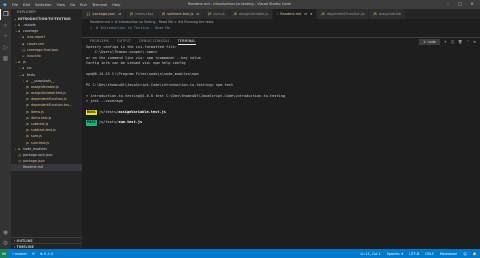 The height and width of the screenshot is (258, 480). Describe the element at coordinates (281, 28) in the screenshot. I see `editor-line: 1 # Introduction to Testing - Read Me` at that location.